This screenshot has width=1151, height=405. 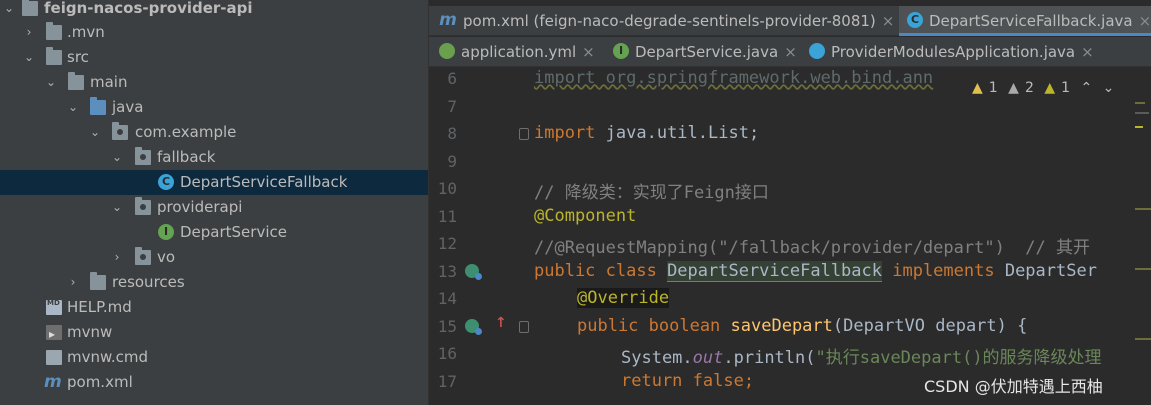 What do you see at coordinates (1050, 88) in the screenshot?
I see `typo-icon: ▲` at bounding box center [1050, 88].